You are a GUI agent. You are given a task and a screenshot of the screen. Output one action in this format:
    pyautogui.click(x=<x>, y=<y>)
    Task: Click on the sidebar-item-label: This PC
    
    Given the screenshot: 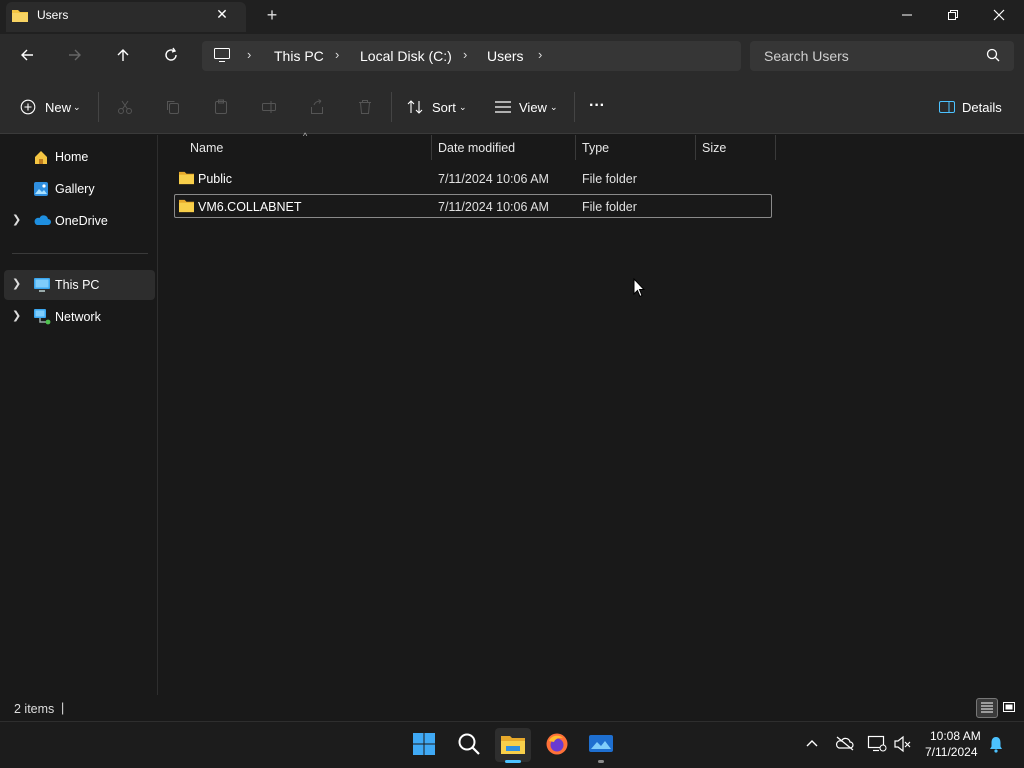 What is the action you would take?
    pyautogui.click(x=77, y=285)
    